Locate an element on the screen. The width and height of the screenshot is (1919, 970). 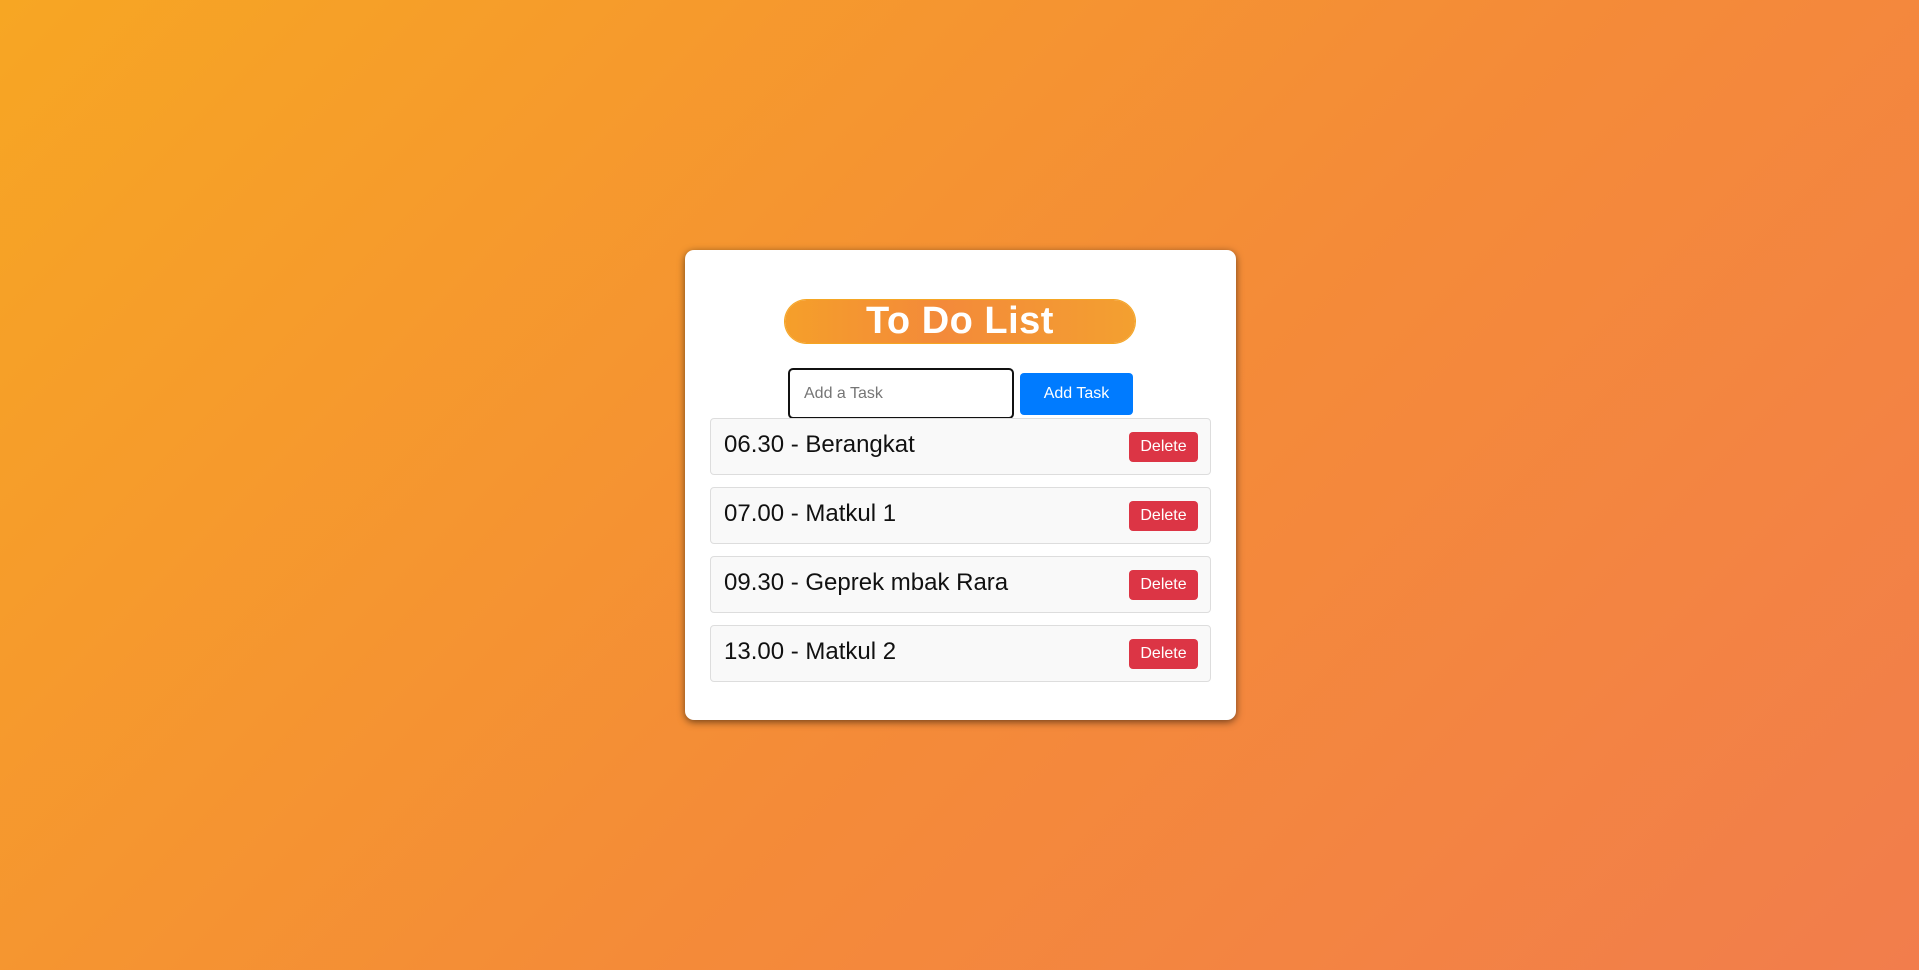
app-title: To Do List is located at coordinates (960, 321).